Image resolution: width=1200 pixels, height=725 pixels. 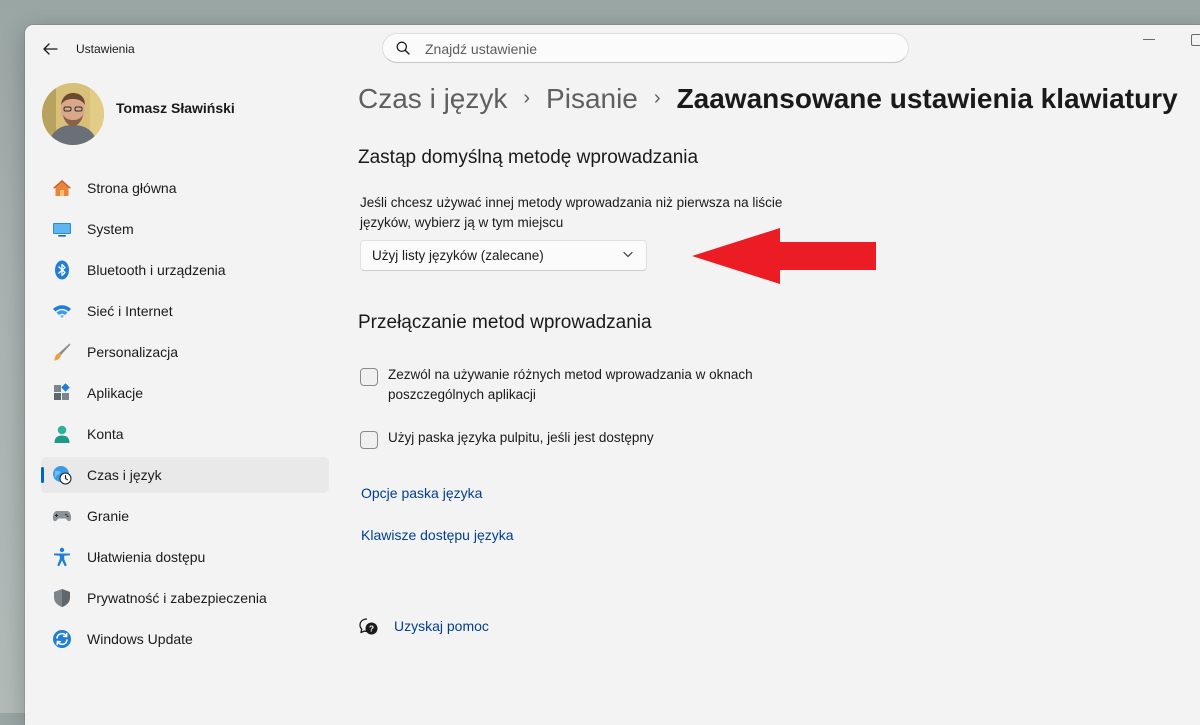 I want to click on sidebar-item-gaming: Granie, so click(x=185, y=516).